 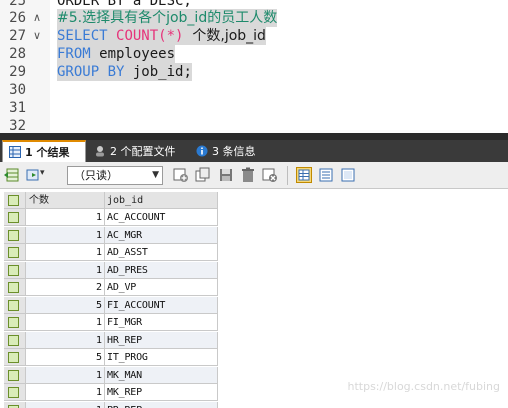 What do you see at coordinates (96, 175) in the screenshot?
I see `readonly-mode-value: （只读）` at bounding box center [96, 175].